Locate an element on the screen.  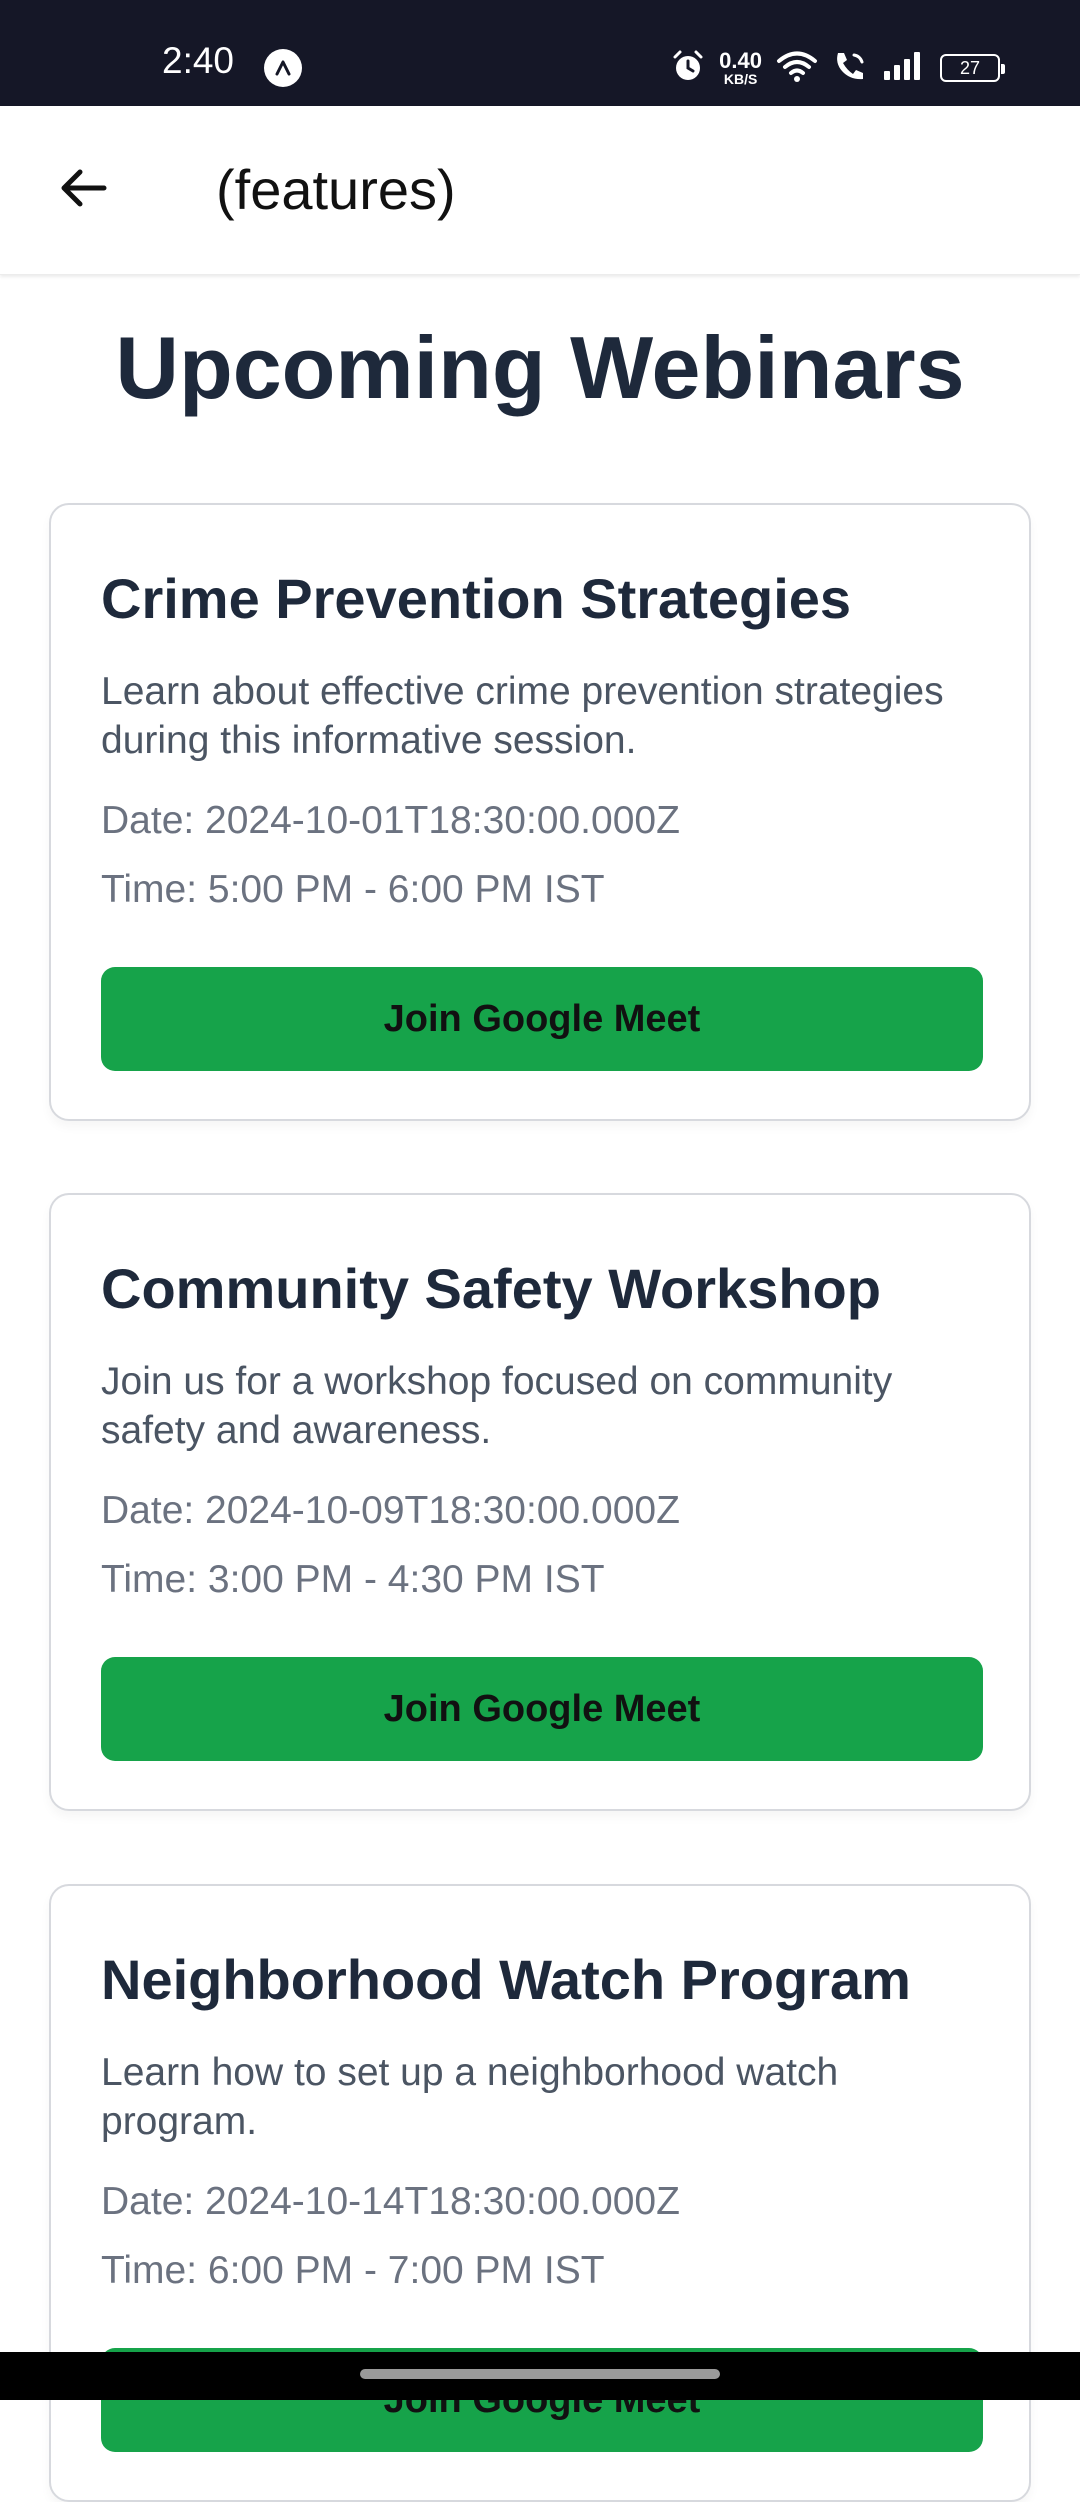
system-nav-bar is located at coordinates (540, 2376).